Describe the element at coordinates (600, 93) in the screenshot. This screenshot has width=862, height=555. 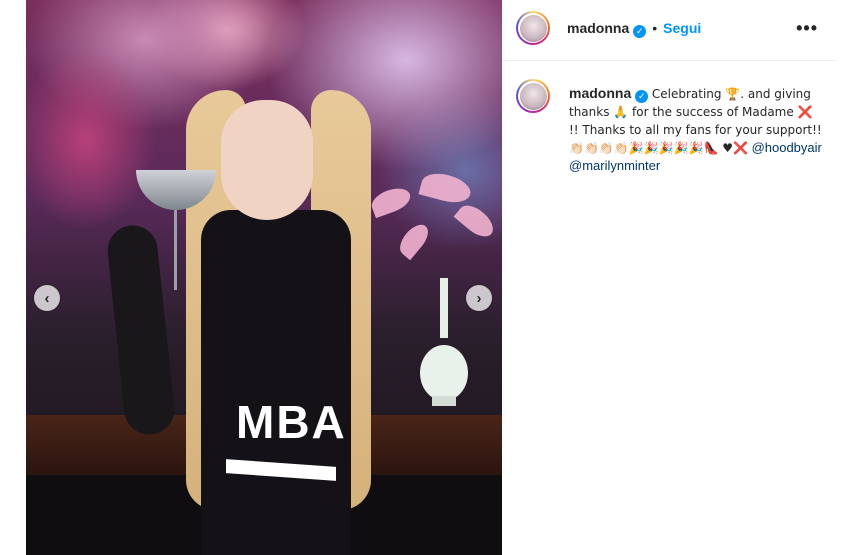
I see `caption-username: madonna` at that location.